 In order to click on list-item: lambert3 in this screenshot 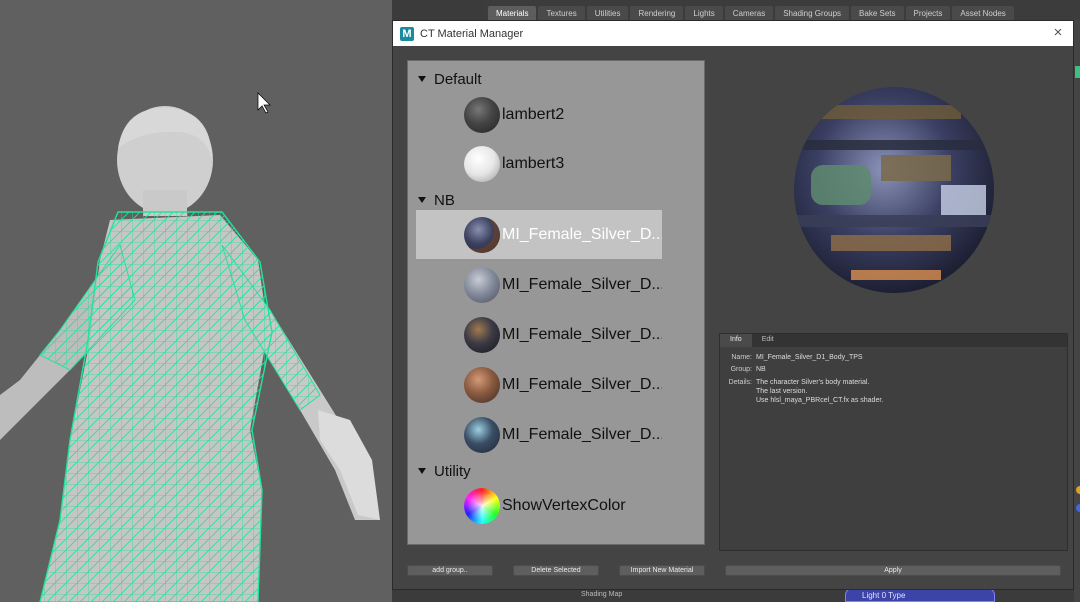, I will do `click(539, 163)`.